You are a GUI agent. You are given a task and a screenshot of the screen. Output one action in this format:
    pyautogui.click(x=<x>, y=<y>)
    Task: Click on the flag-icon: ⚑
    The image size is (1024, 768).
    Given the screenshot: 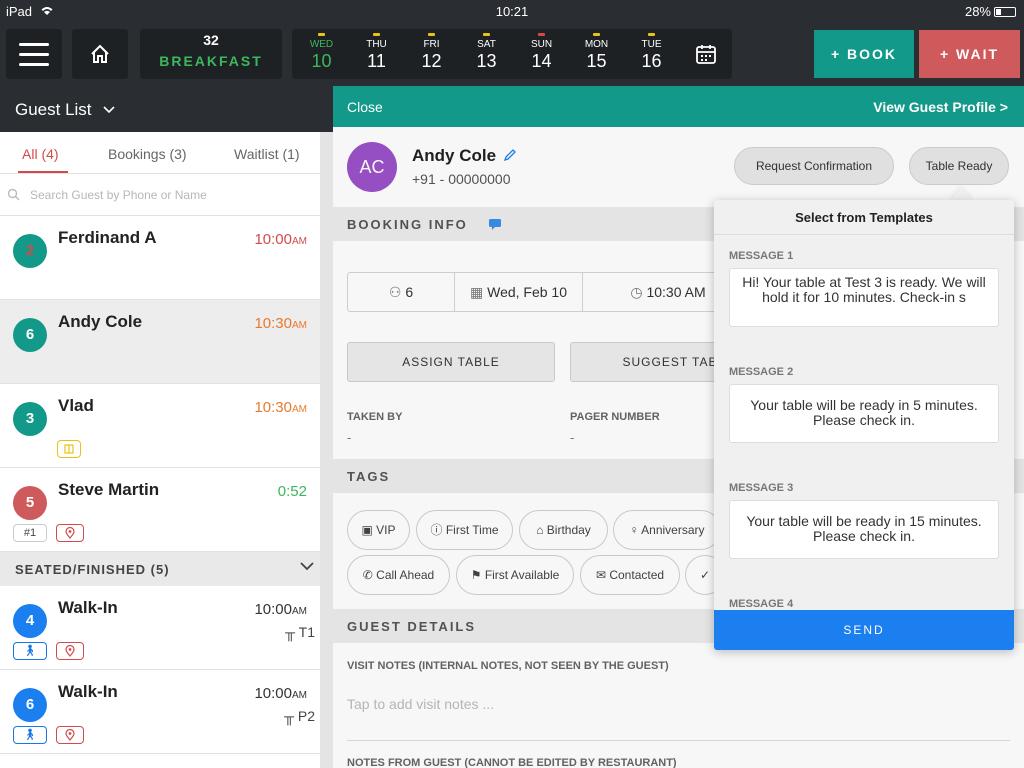 What is the action you would take?
    pyautogui.click(x=476, y=575)
    